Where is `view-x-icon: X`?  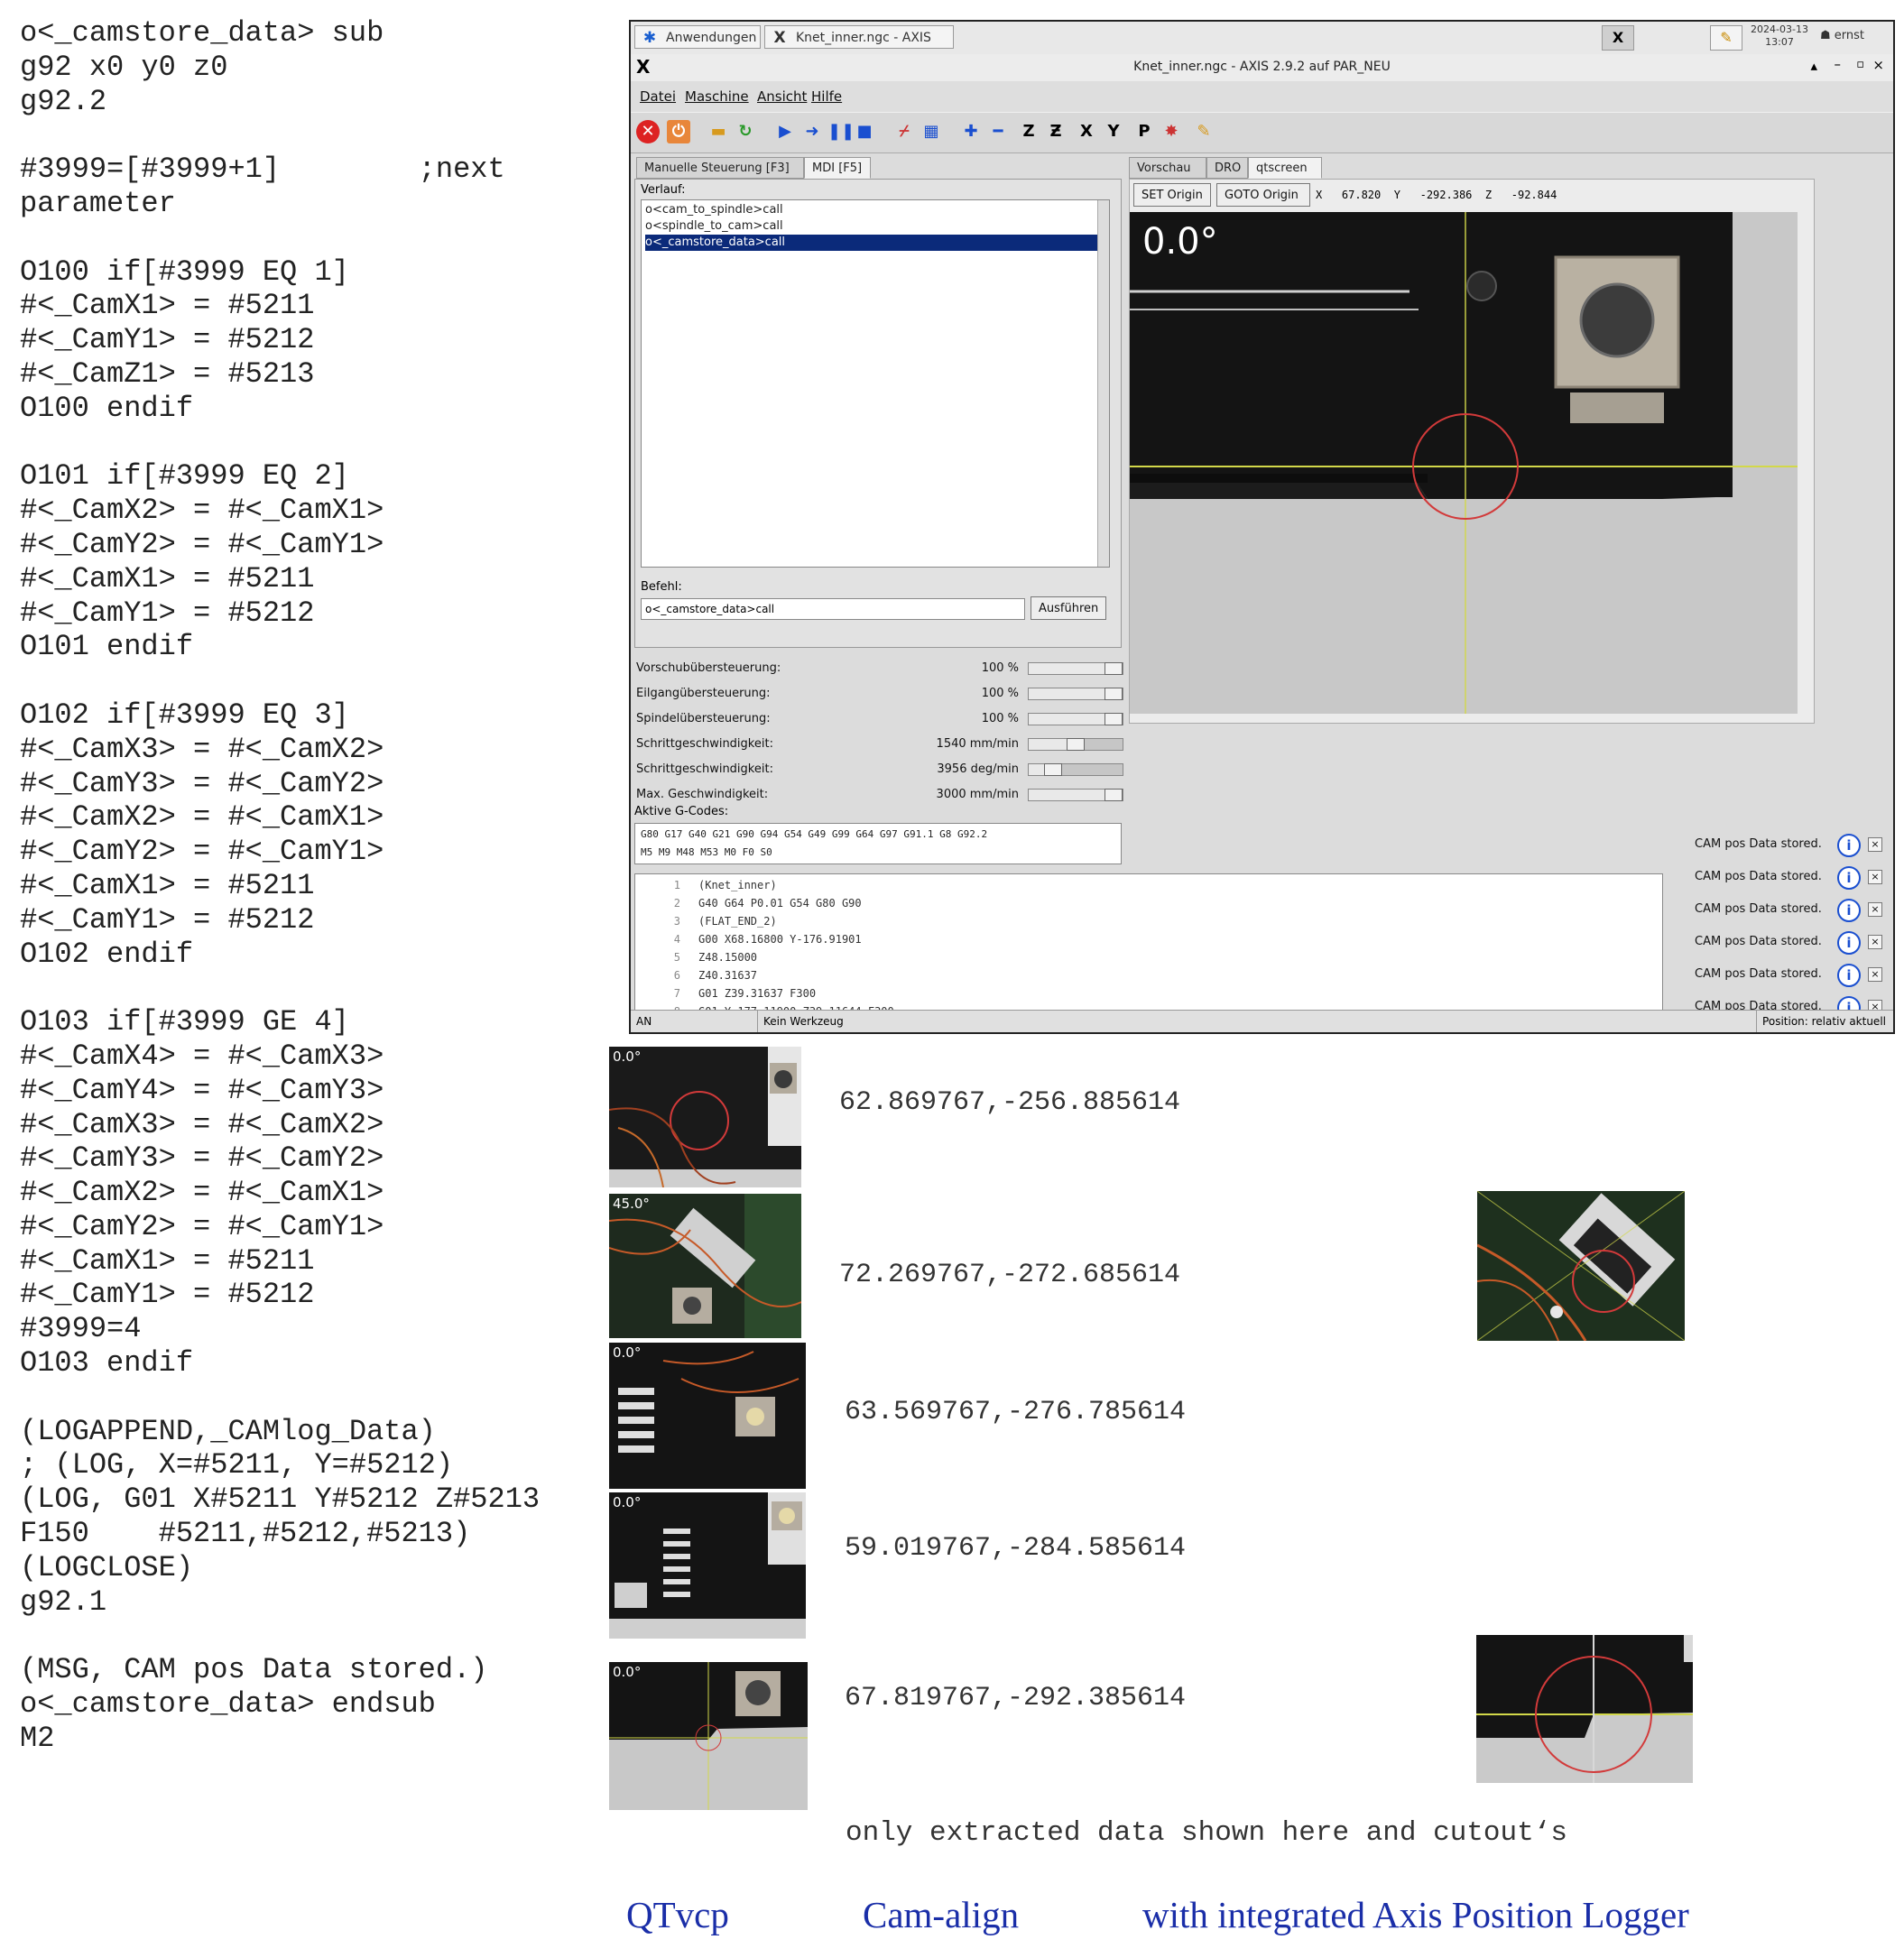
view-x-icon: X is located at coordinates (1087, 131).